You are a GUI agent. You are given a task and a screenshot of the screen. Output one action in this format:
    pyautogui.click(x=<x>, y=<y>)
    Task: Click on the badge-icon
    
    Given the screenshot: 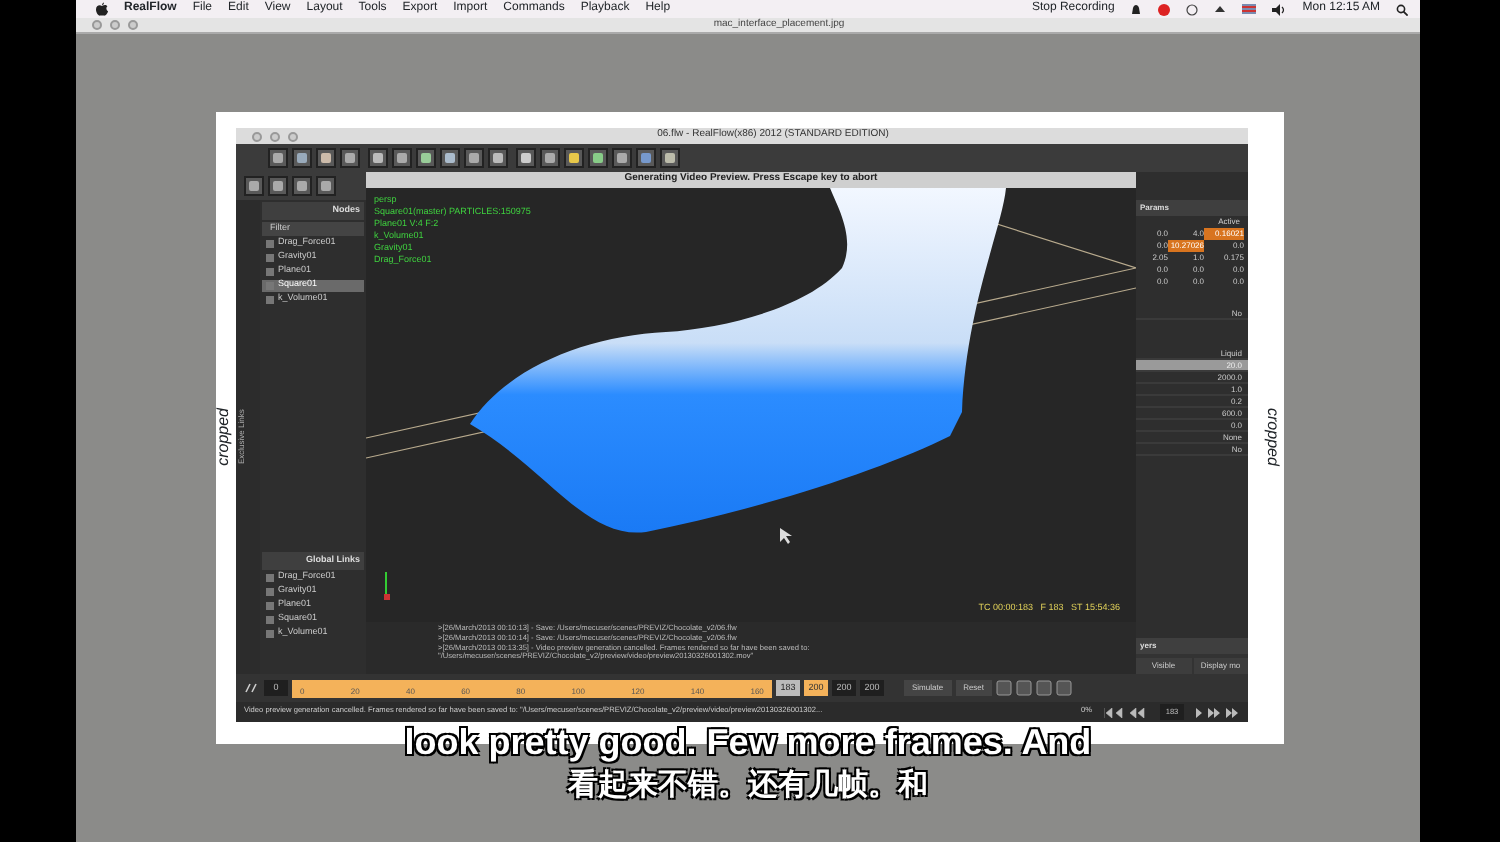 What is the action you would take?
    pyautogui.click(x=1164, y=9)
    